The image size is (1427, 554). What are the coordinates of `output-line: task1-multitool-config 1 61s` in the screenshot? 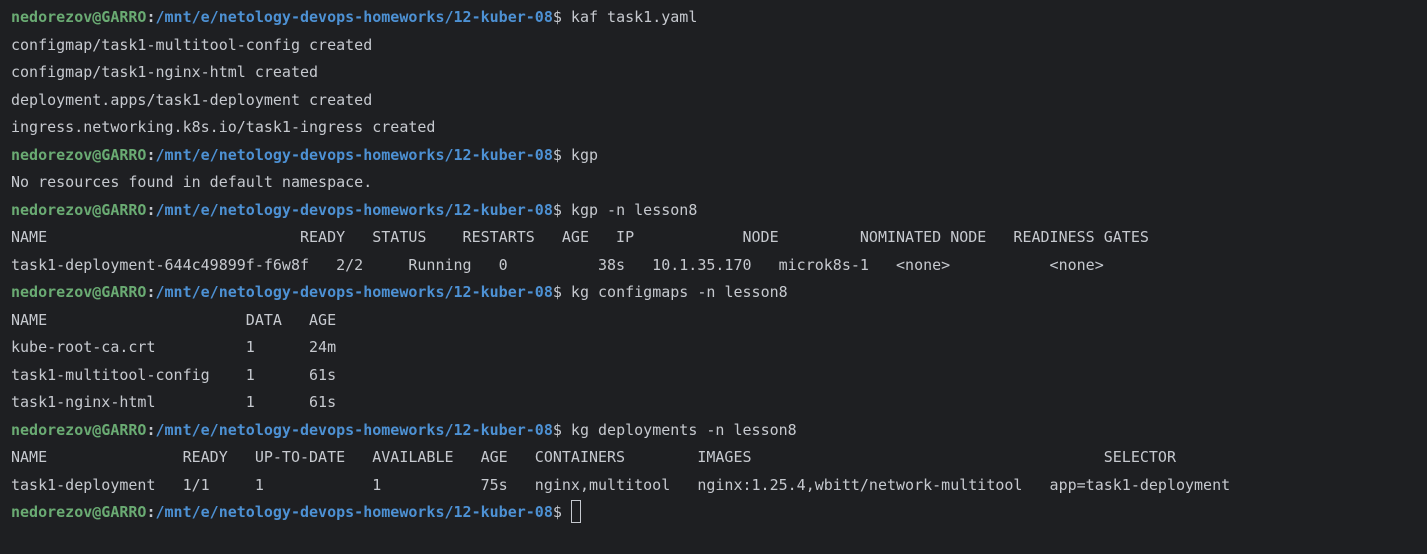 It's located at (719, 376).